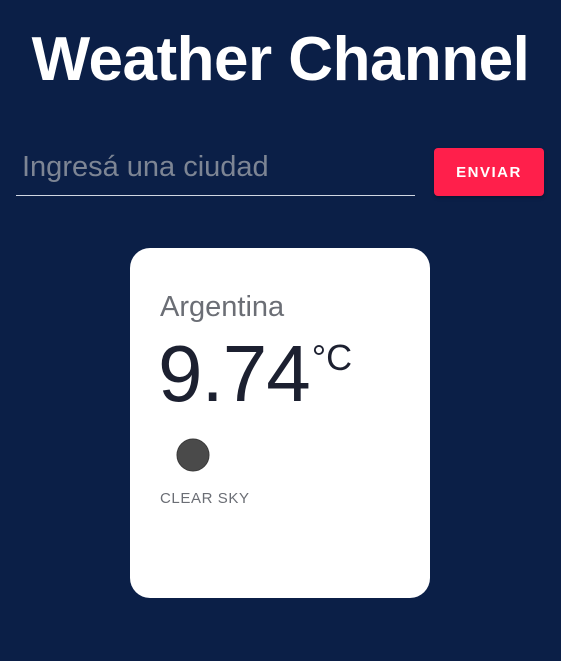 This screenshot has height=661, width=561. Describe the element at coordinates (234, 373) in the screenshot. I see `temperature-value: 9.74` at that location.